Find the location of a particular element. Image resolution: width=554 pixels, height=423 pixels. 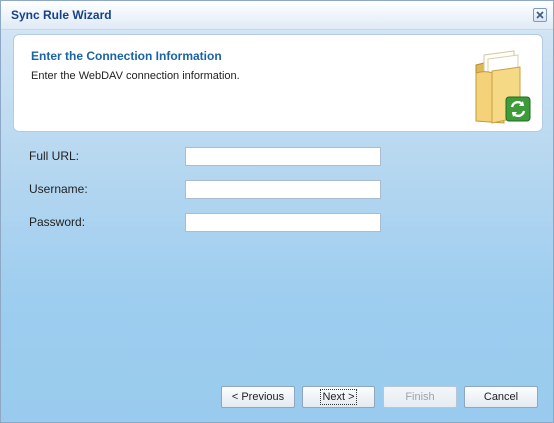

finish-button-label: Finish is located at coordinates (420, 397).